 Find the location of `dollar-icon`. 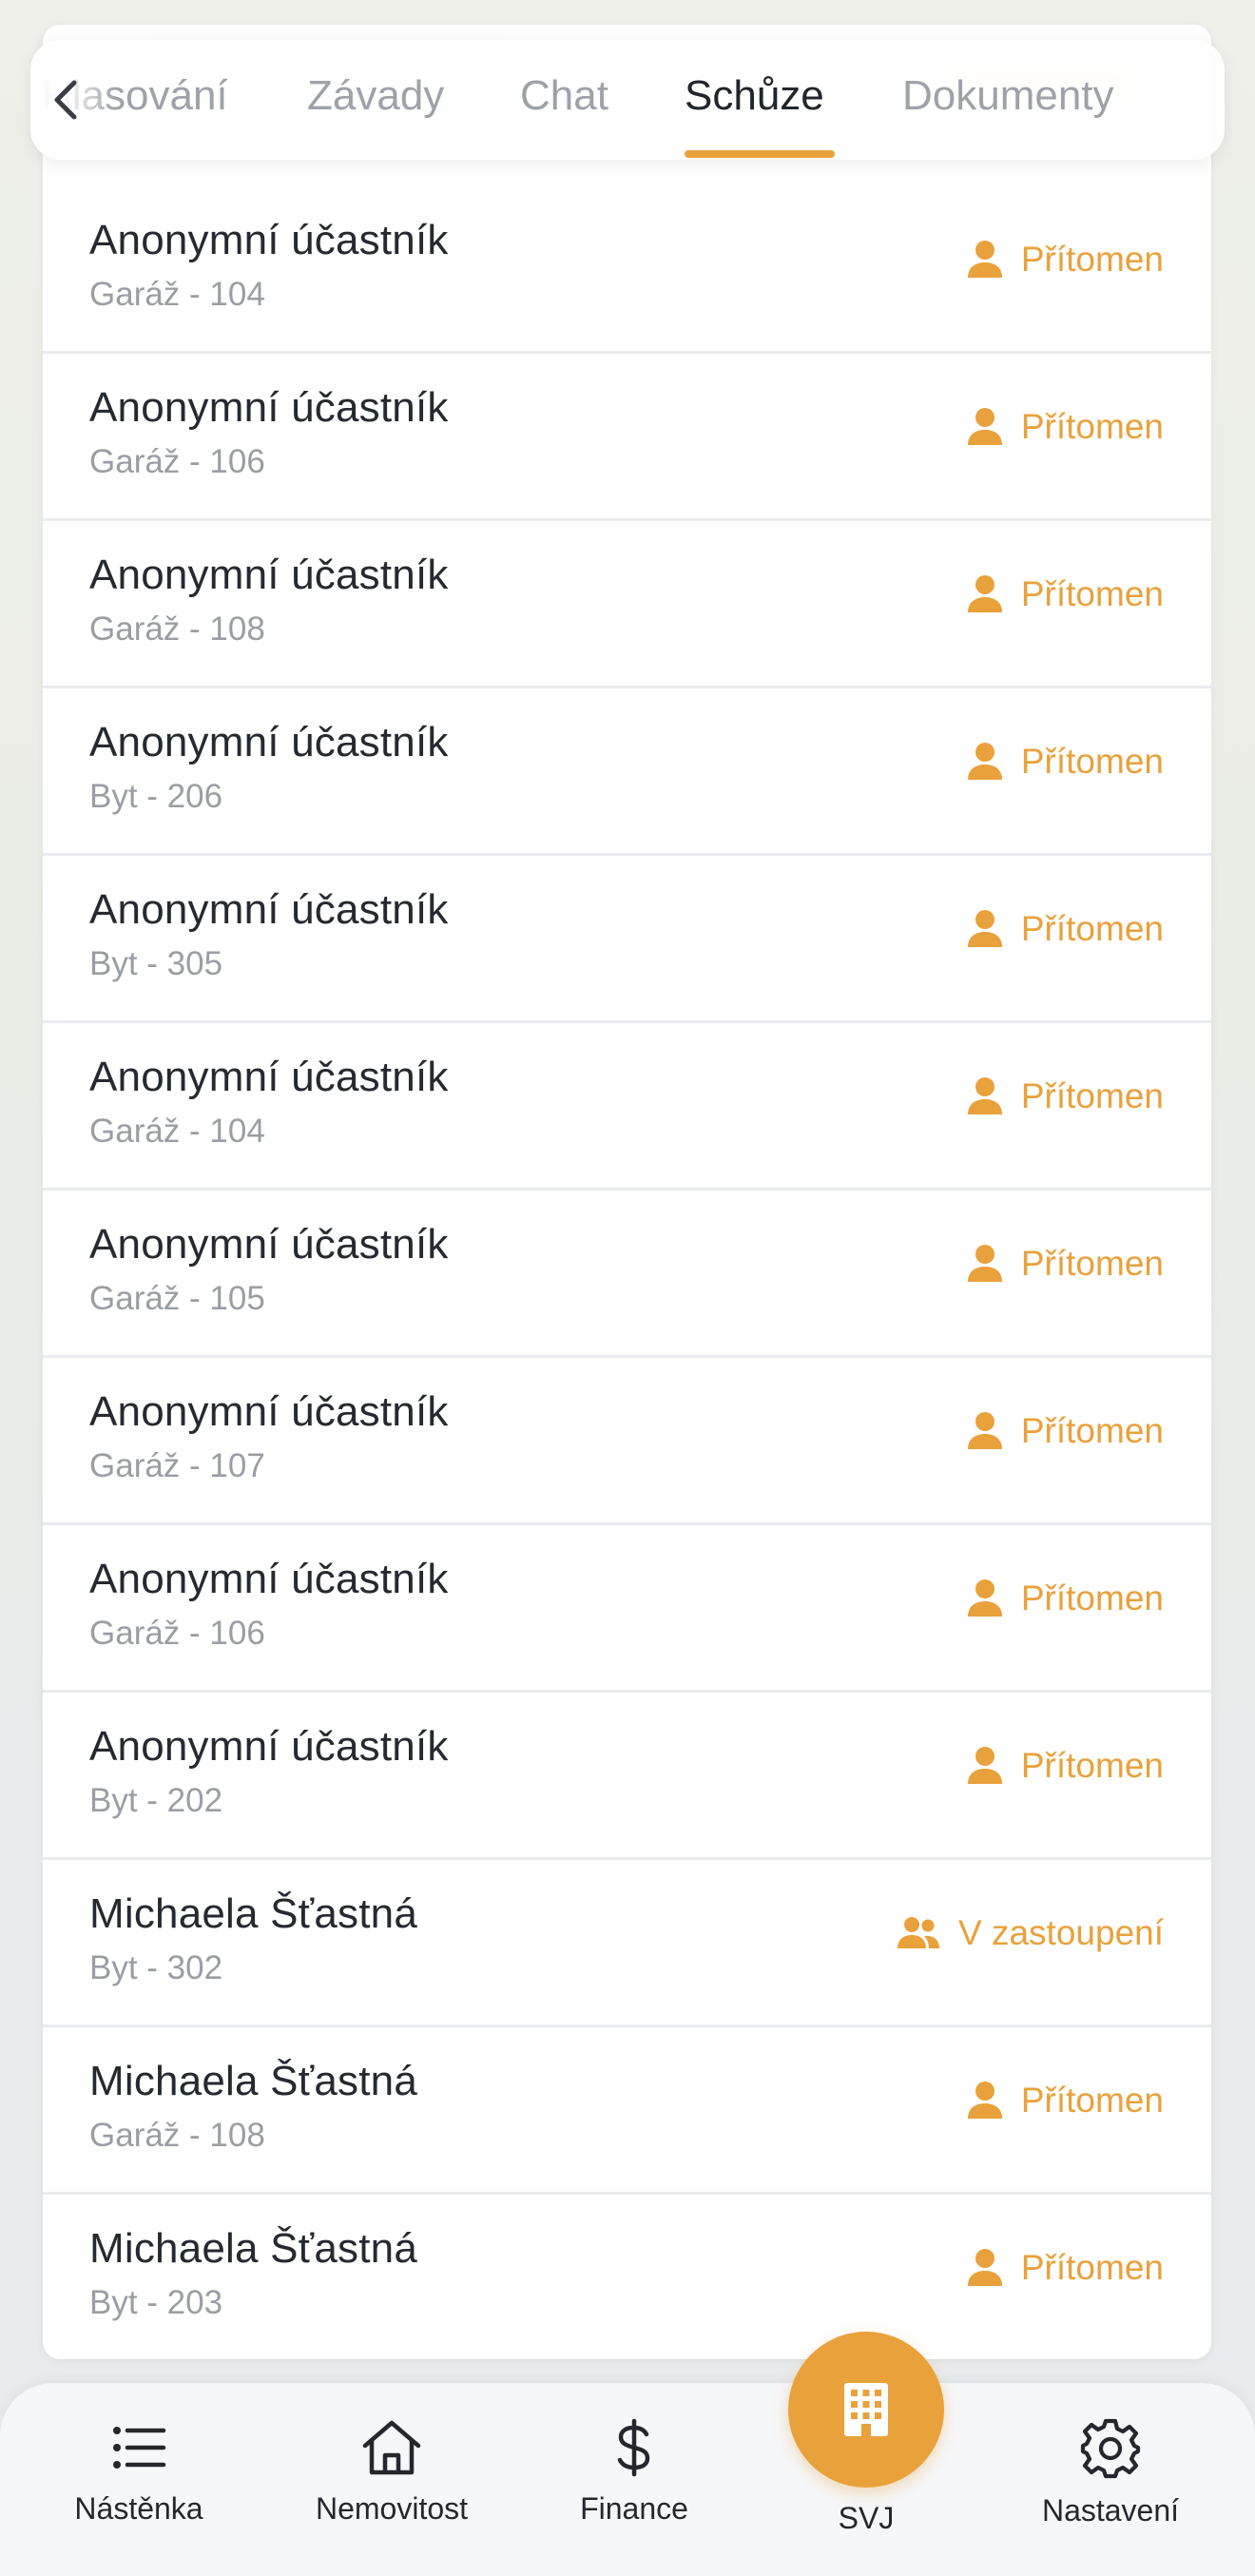

dollar-icon is located at coordinates (633, 2447).